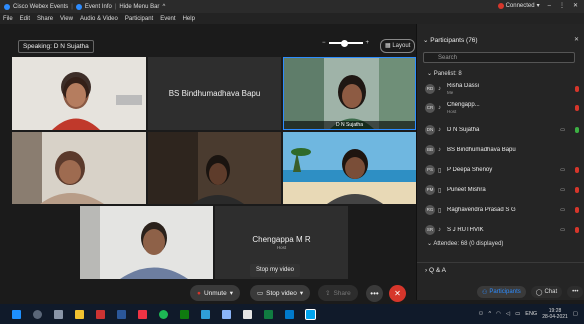  I want to click on participants-button: ⚇ Participants, so click(501, 292).